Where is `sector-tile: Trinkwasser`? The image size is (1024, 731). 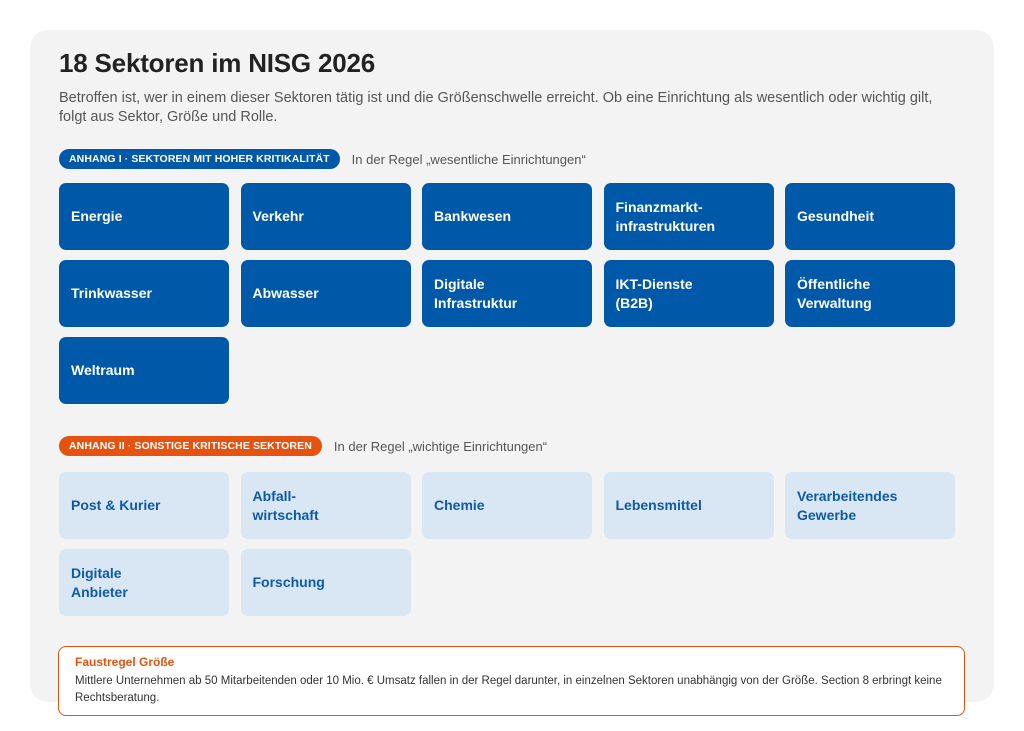 sector-tile: Trinkwasser is located at coordinates (144, 293).